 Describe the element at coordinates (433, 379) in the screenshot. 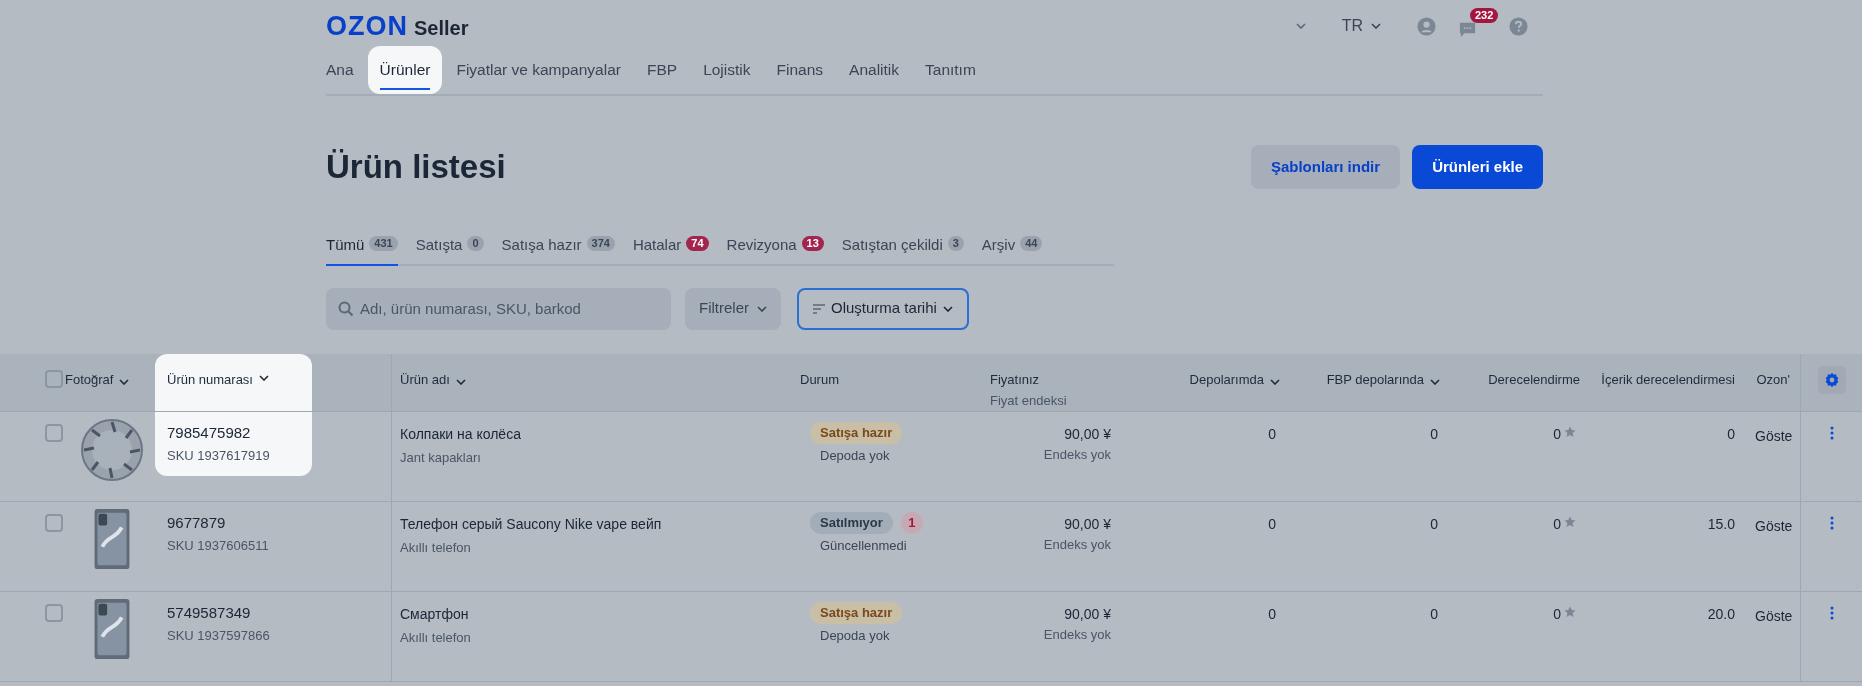

I see `column-header: Ürün adı` at that location.